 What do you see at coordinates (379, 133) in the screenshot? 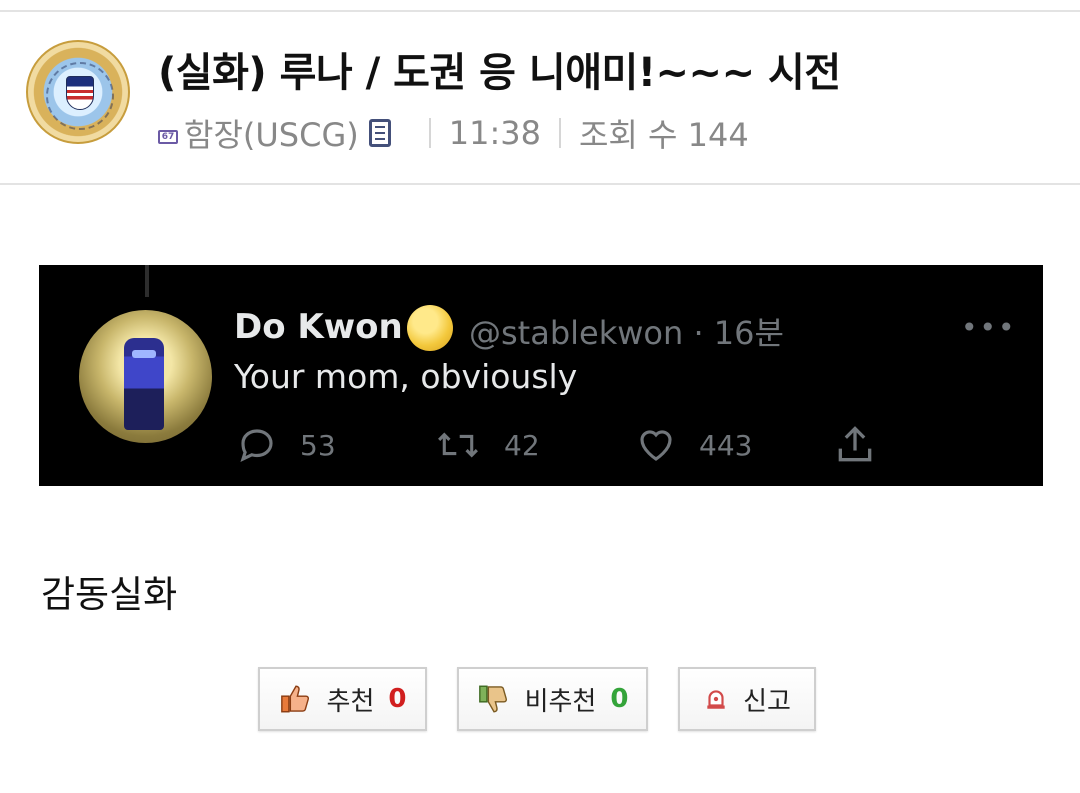
I see `document-icon` at bounding box center [379, 133].